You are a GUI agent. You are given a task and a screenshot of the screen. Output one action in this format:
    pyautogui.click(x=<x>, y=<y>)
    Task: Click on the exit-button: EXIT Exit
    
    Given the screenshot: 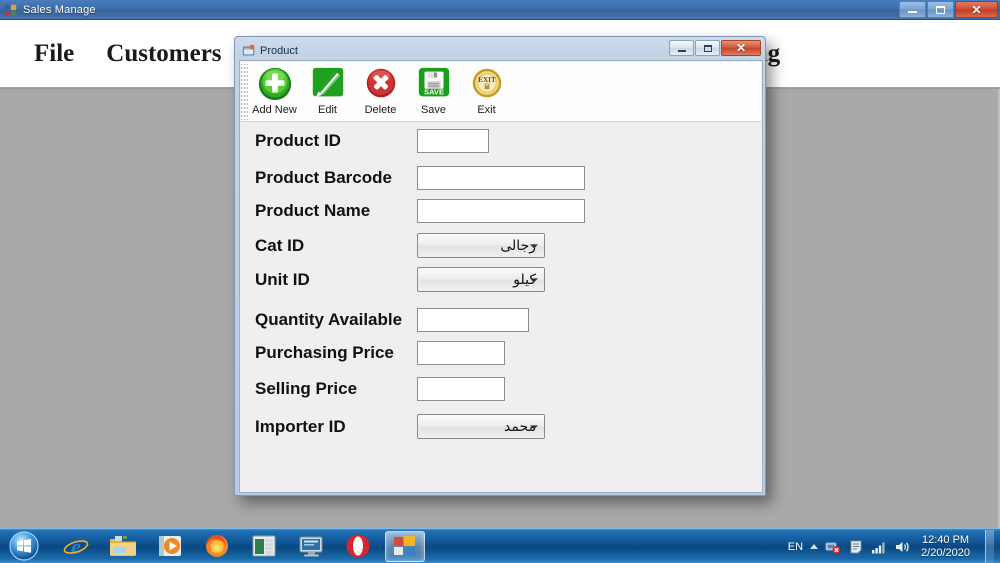 What is the action you would take?
    pyautogui.click(x=486, y=89)
    